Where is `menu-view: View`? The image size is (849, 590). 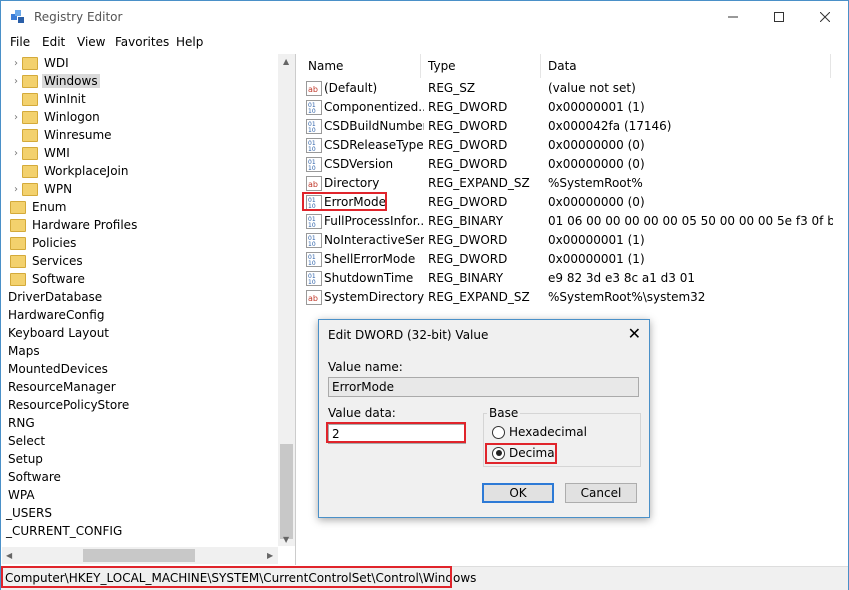
menu-view: View is located at coordinates (91, 42).